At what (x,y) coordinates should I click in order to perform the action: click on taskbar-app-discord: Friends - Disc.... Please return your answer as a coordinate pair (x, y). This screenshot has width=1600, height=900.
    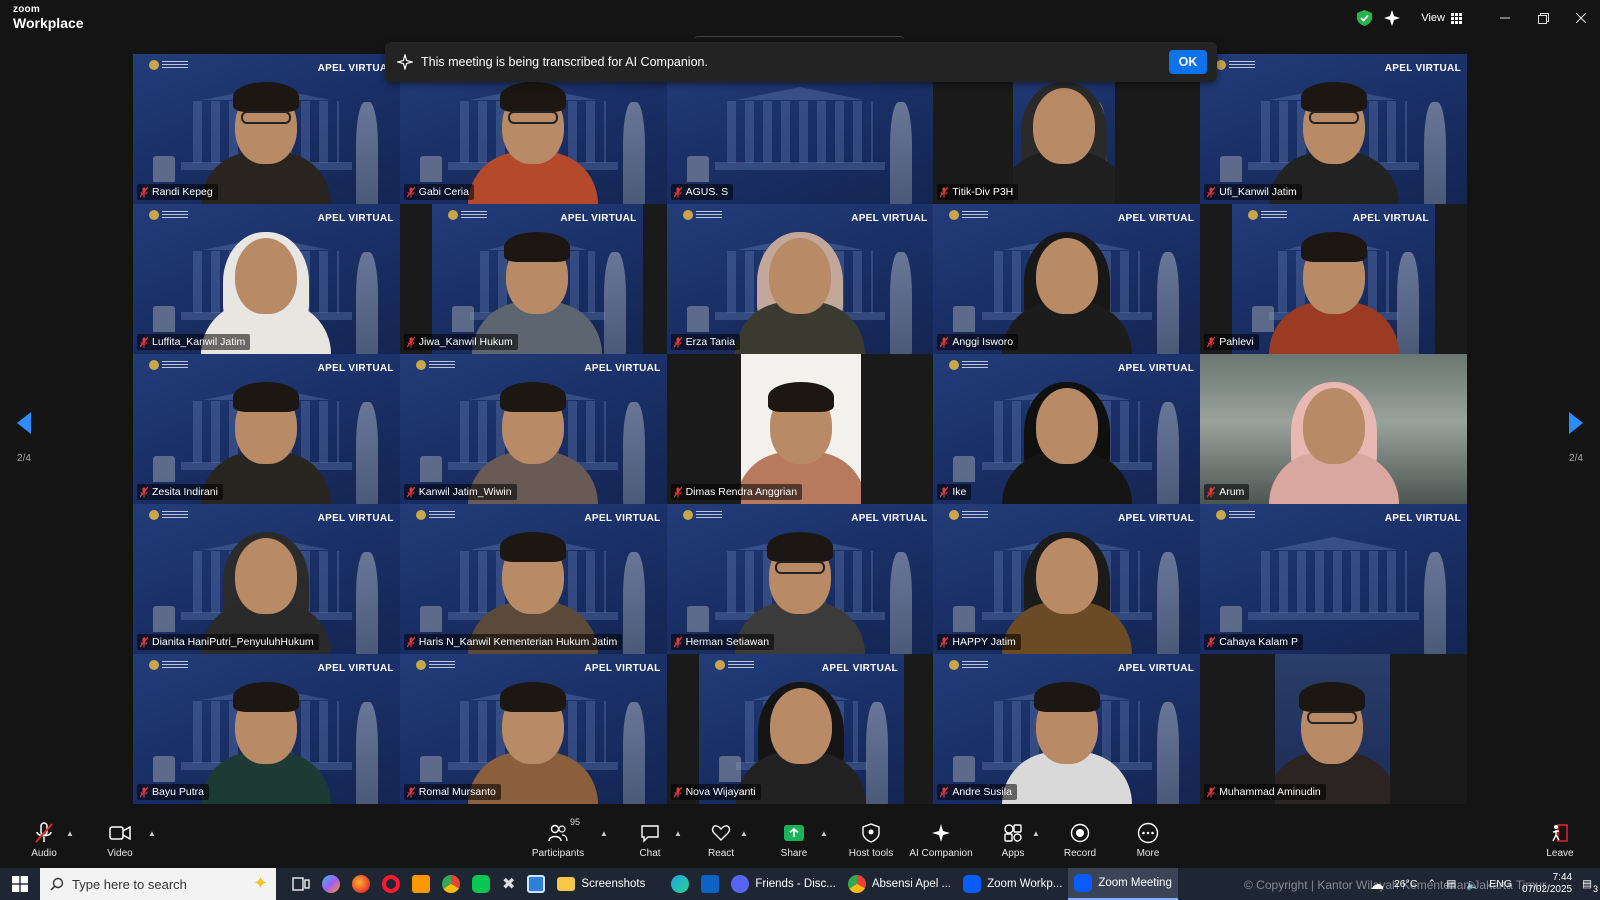
    Looking at the image, I should click on (783, 884).